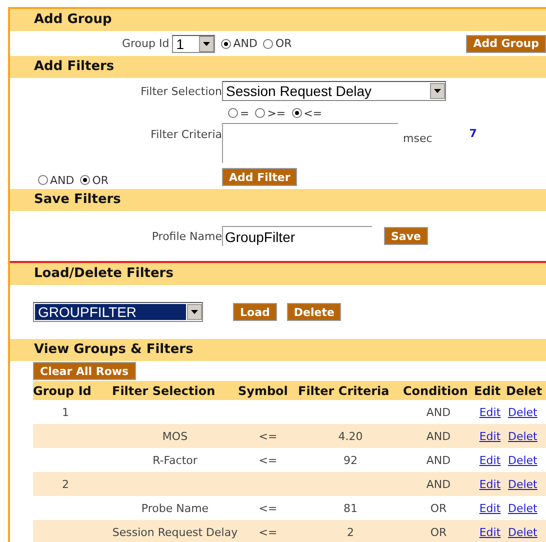 The width and height of the screenshot is (546, 542). What do you see at coordinates (351, 508) in the screenshot?
I see `table-cell: 81` at bounding box center [351, 508].